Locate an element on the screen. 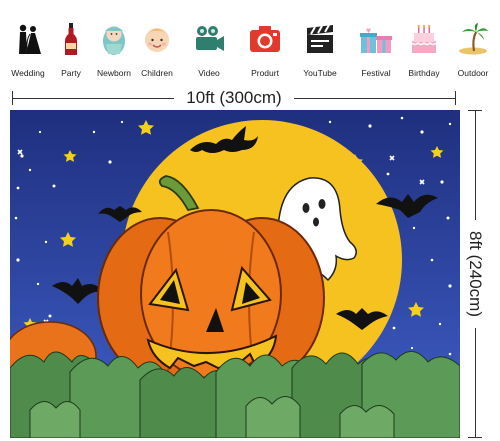 The width and height of the screenshot is (500, 441). category-festival: Festival is located at coordinates (376, 50).